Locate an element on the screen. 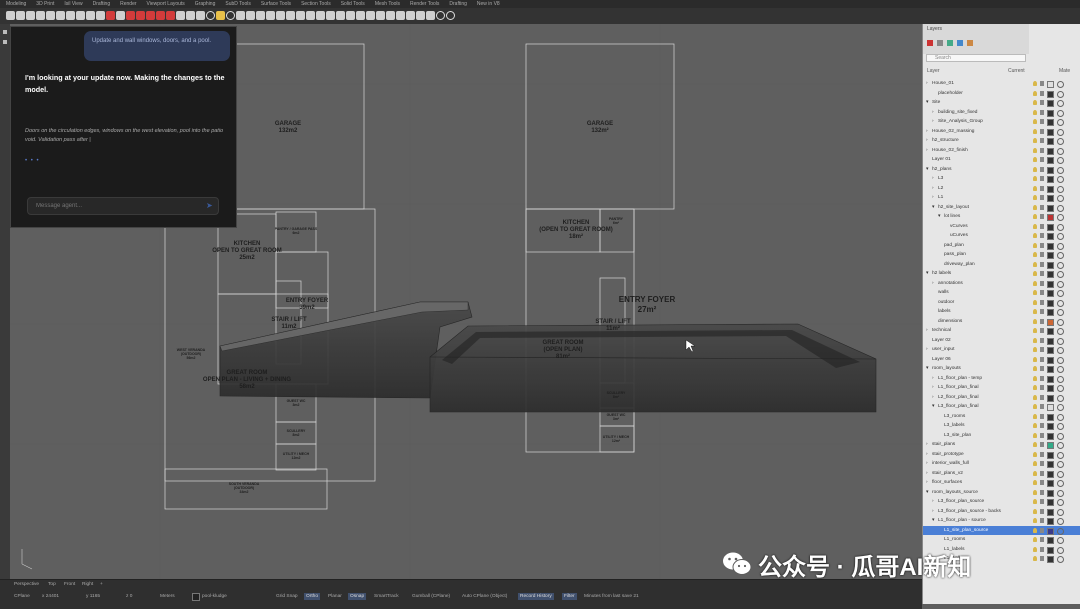  layer-row: › L2 is located at coordinates (980, 189).